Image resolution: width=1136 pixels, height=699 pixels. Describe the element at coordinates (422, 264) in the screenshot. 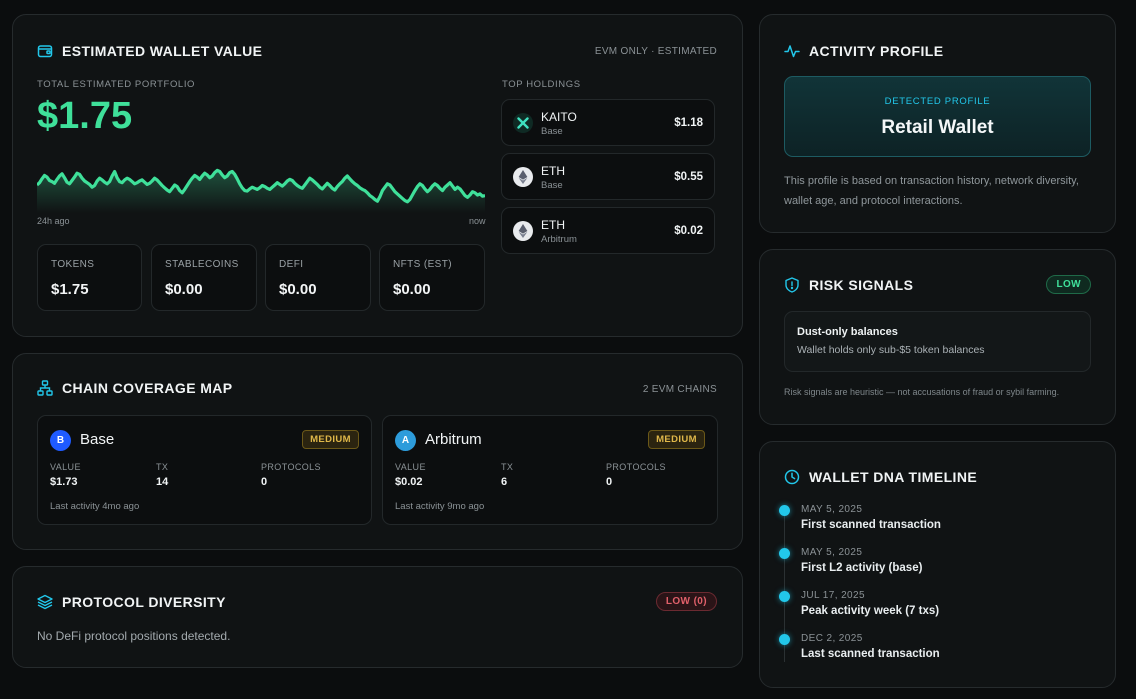

I see `stat-label: NFTS (EST)` at that location.